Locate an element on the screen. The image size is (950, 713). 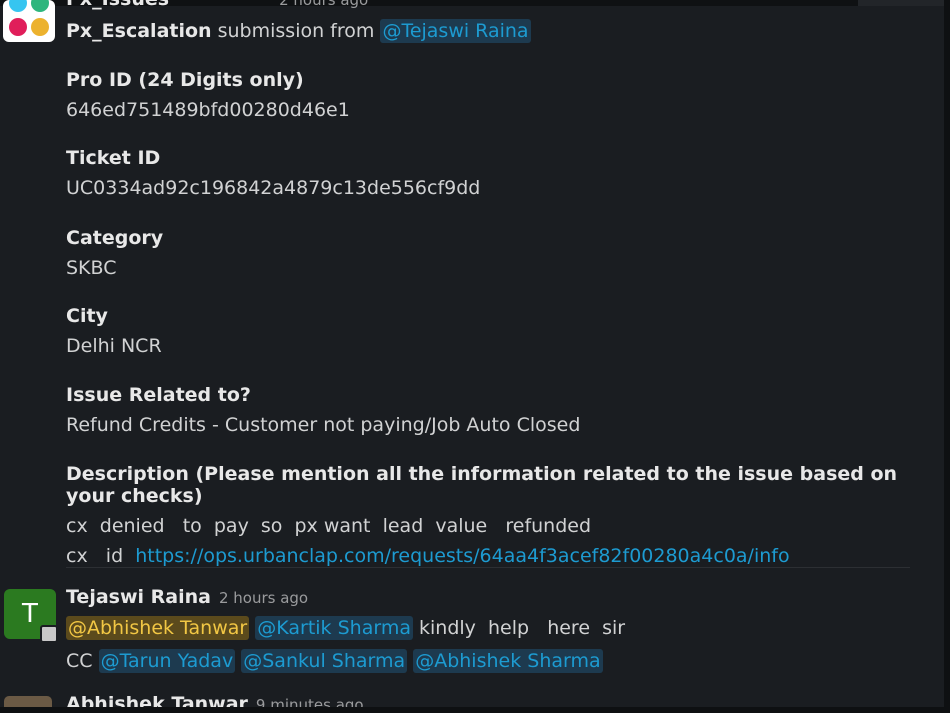
message-header-partial: Px_Issues 2 hours ago is located at coordinates (217, 5).